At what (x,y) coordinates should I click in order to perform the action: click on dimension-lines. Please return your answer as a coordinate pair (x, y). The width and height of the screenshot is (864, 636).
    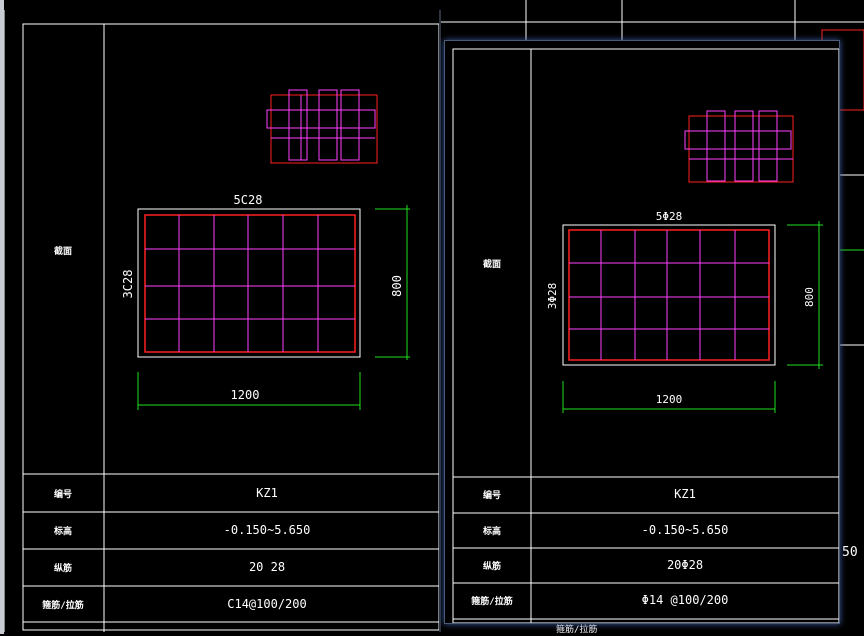
    Looking at the image, I should click on (692, 317).